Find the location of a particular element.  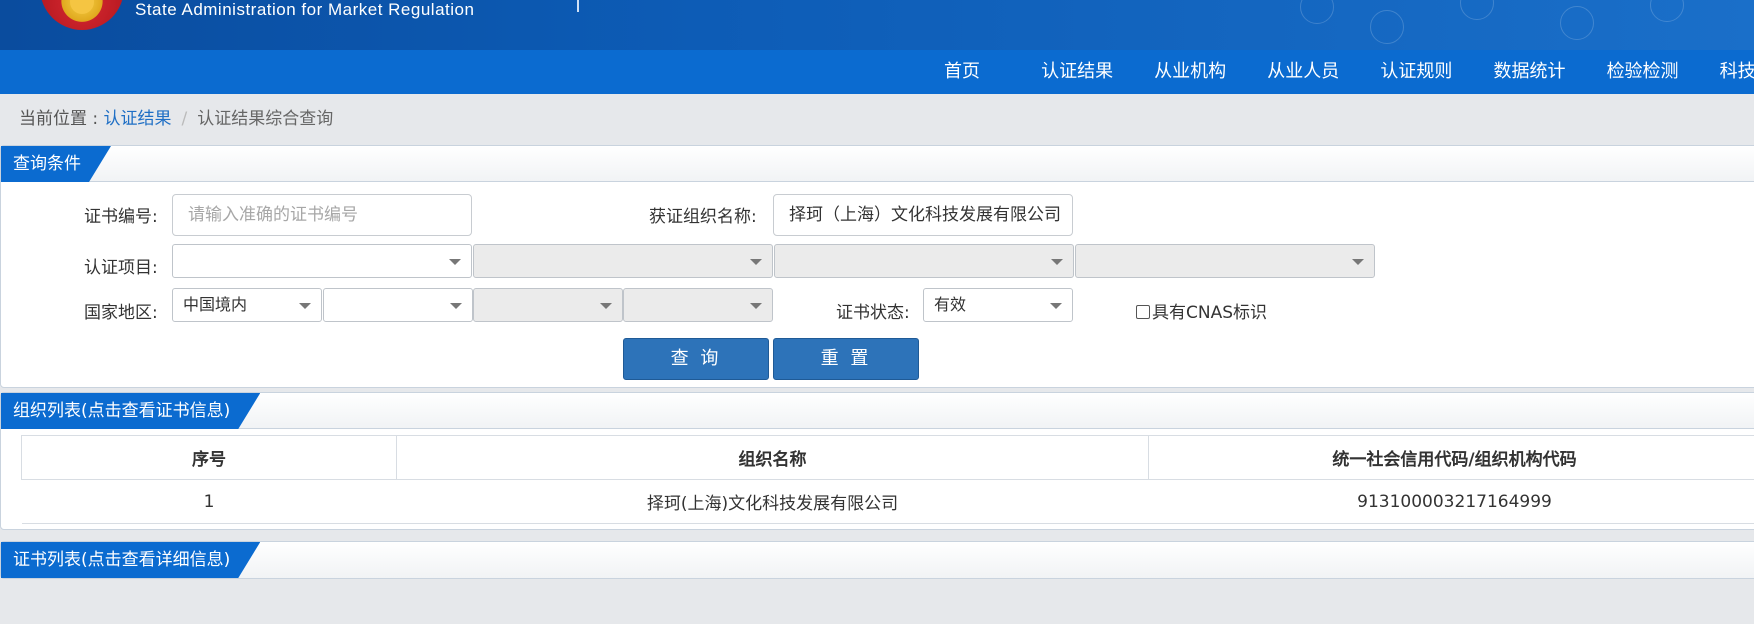

cert-status-value: 有效 is located at coordinates (950, 304).